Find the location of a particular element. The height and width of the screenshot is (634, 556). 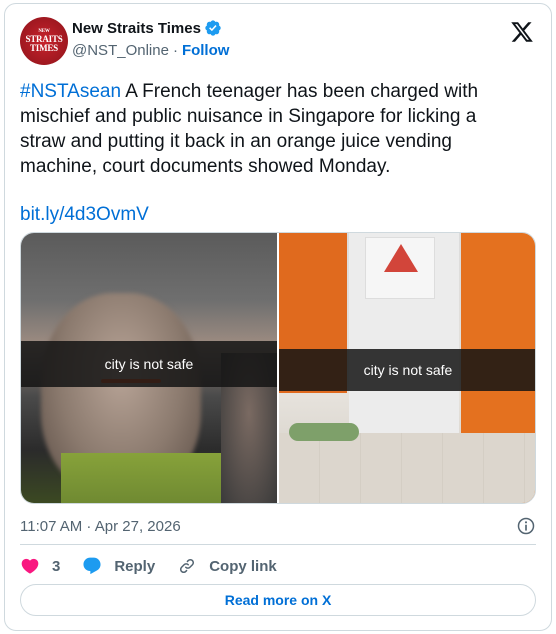

divider is located at coordinates (278, 544).